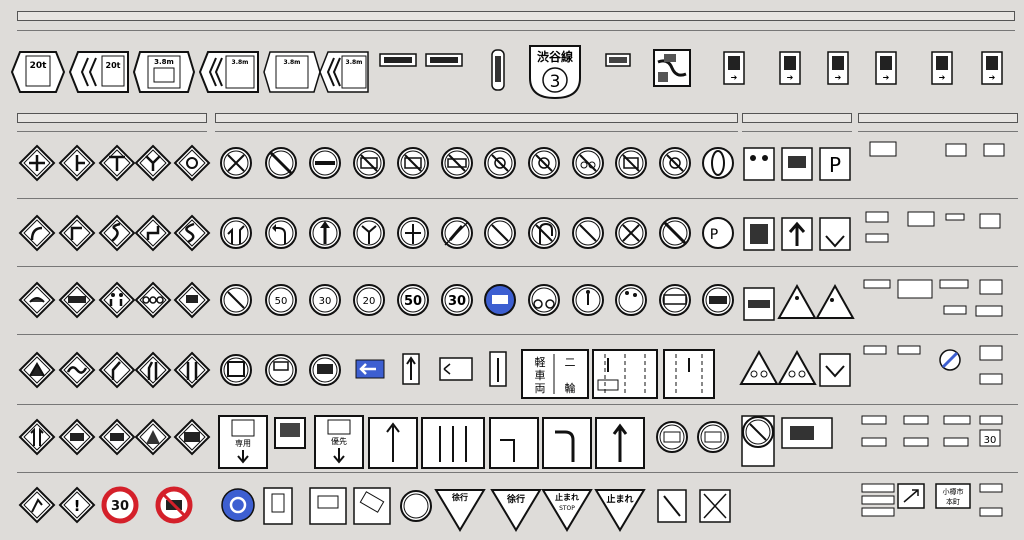 The image size is (1024, 540). I want to click on warn-a: 徐行, so click(459, 497).